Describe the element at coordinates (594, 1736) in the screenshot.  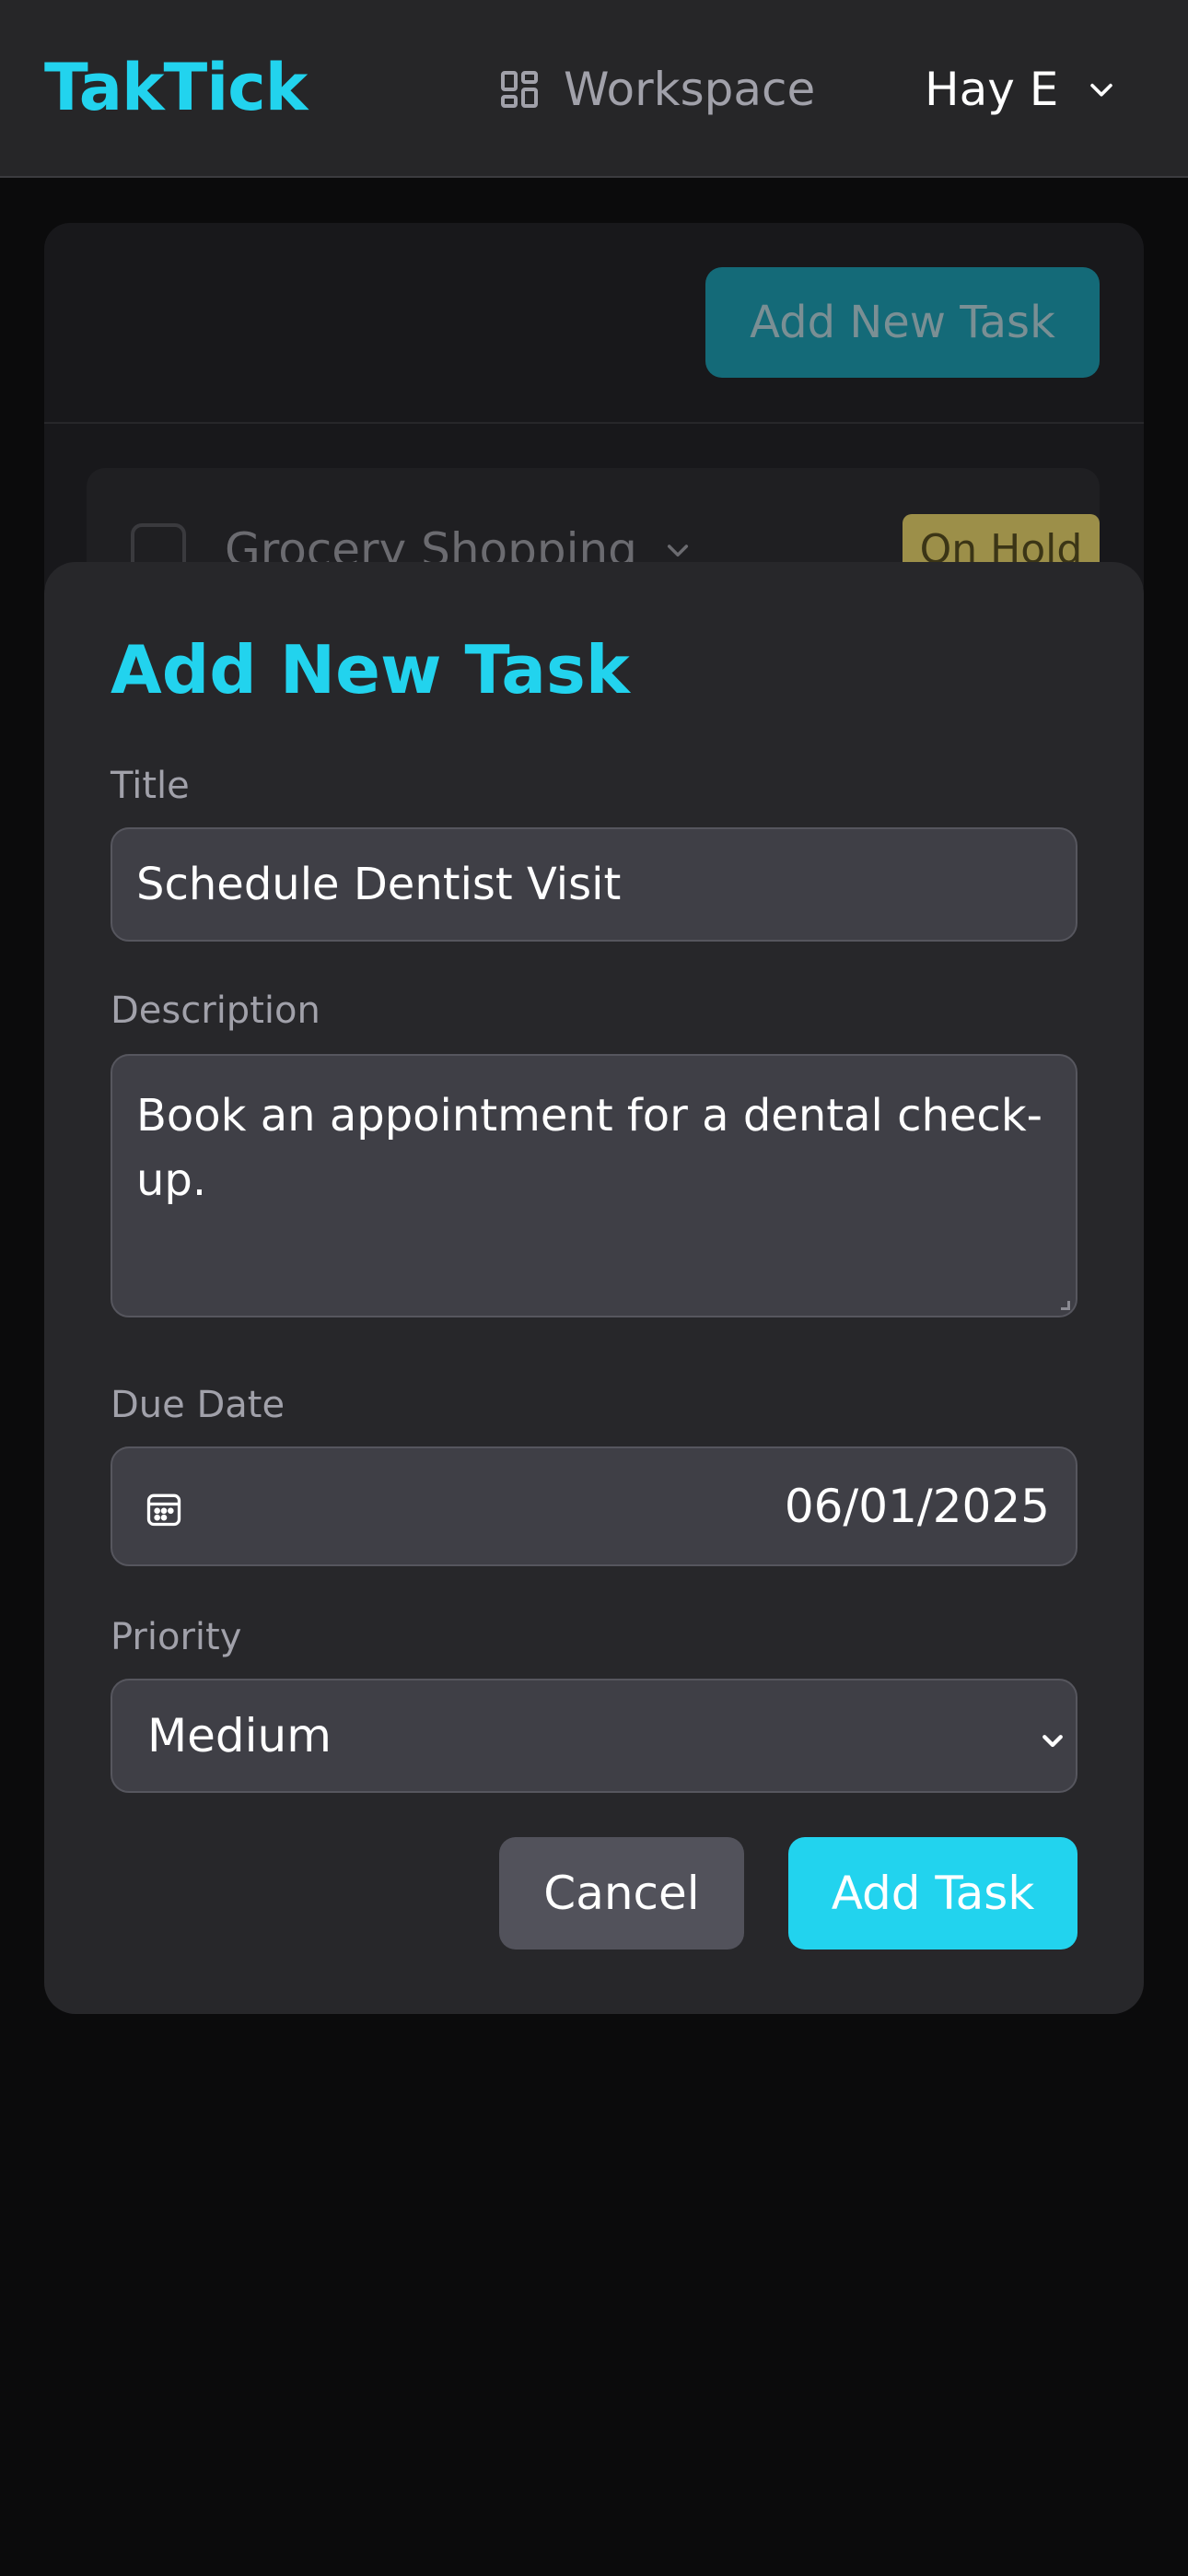
I see `priority-select: Medium` at that location.